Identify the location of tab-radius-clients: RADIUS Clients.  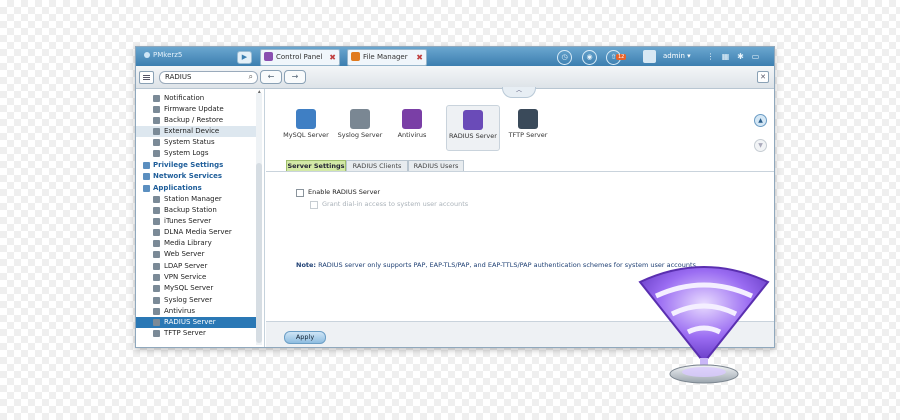
(377, 165).